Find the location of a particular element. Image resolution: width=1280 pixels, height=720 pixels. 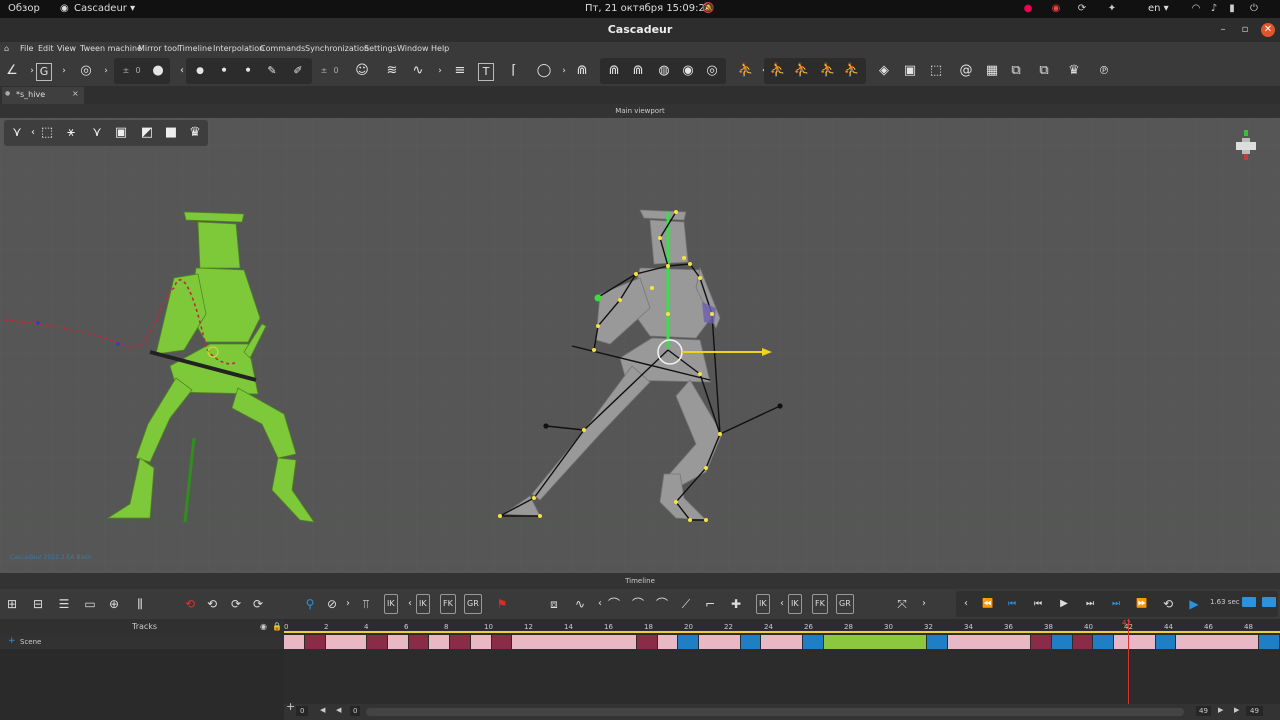

record-loop-icon: ⟲ is located at coordinates (190, 604).